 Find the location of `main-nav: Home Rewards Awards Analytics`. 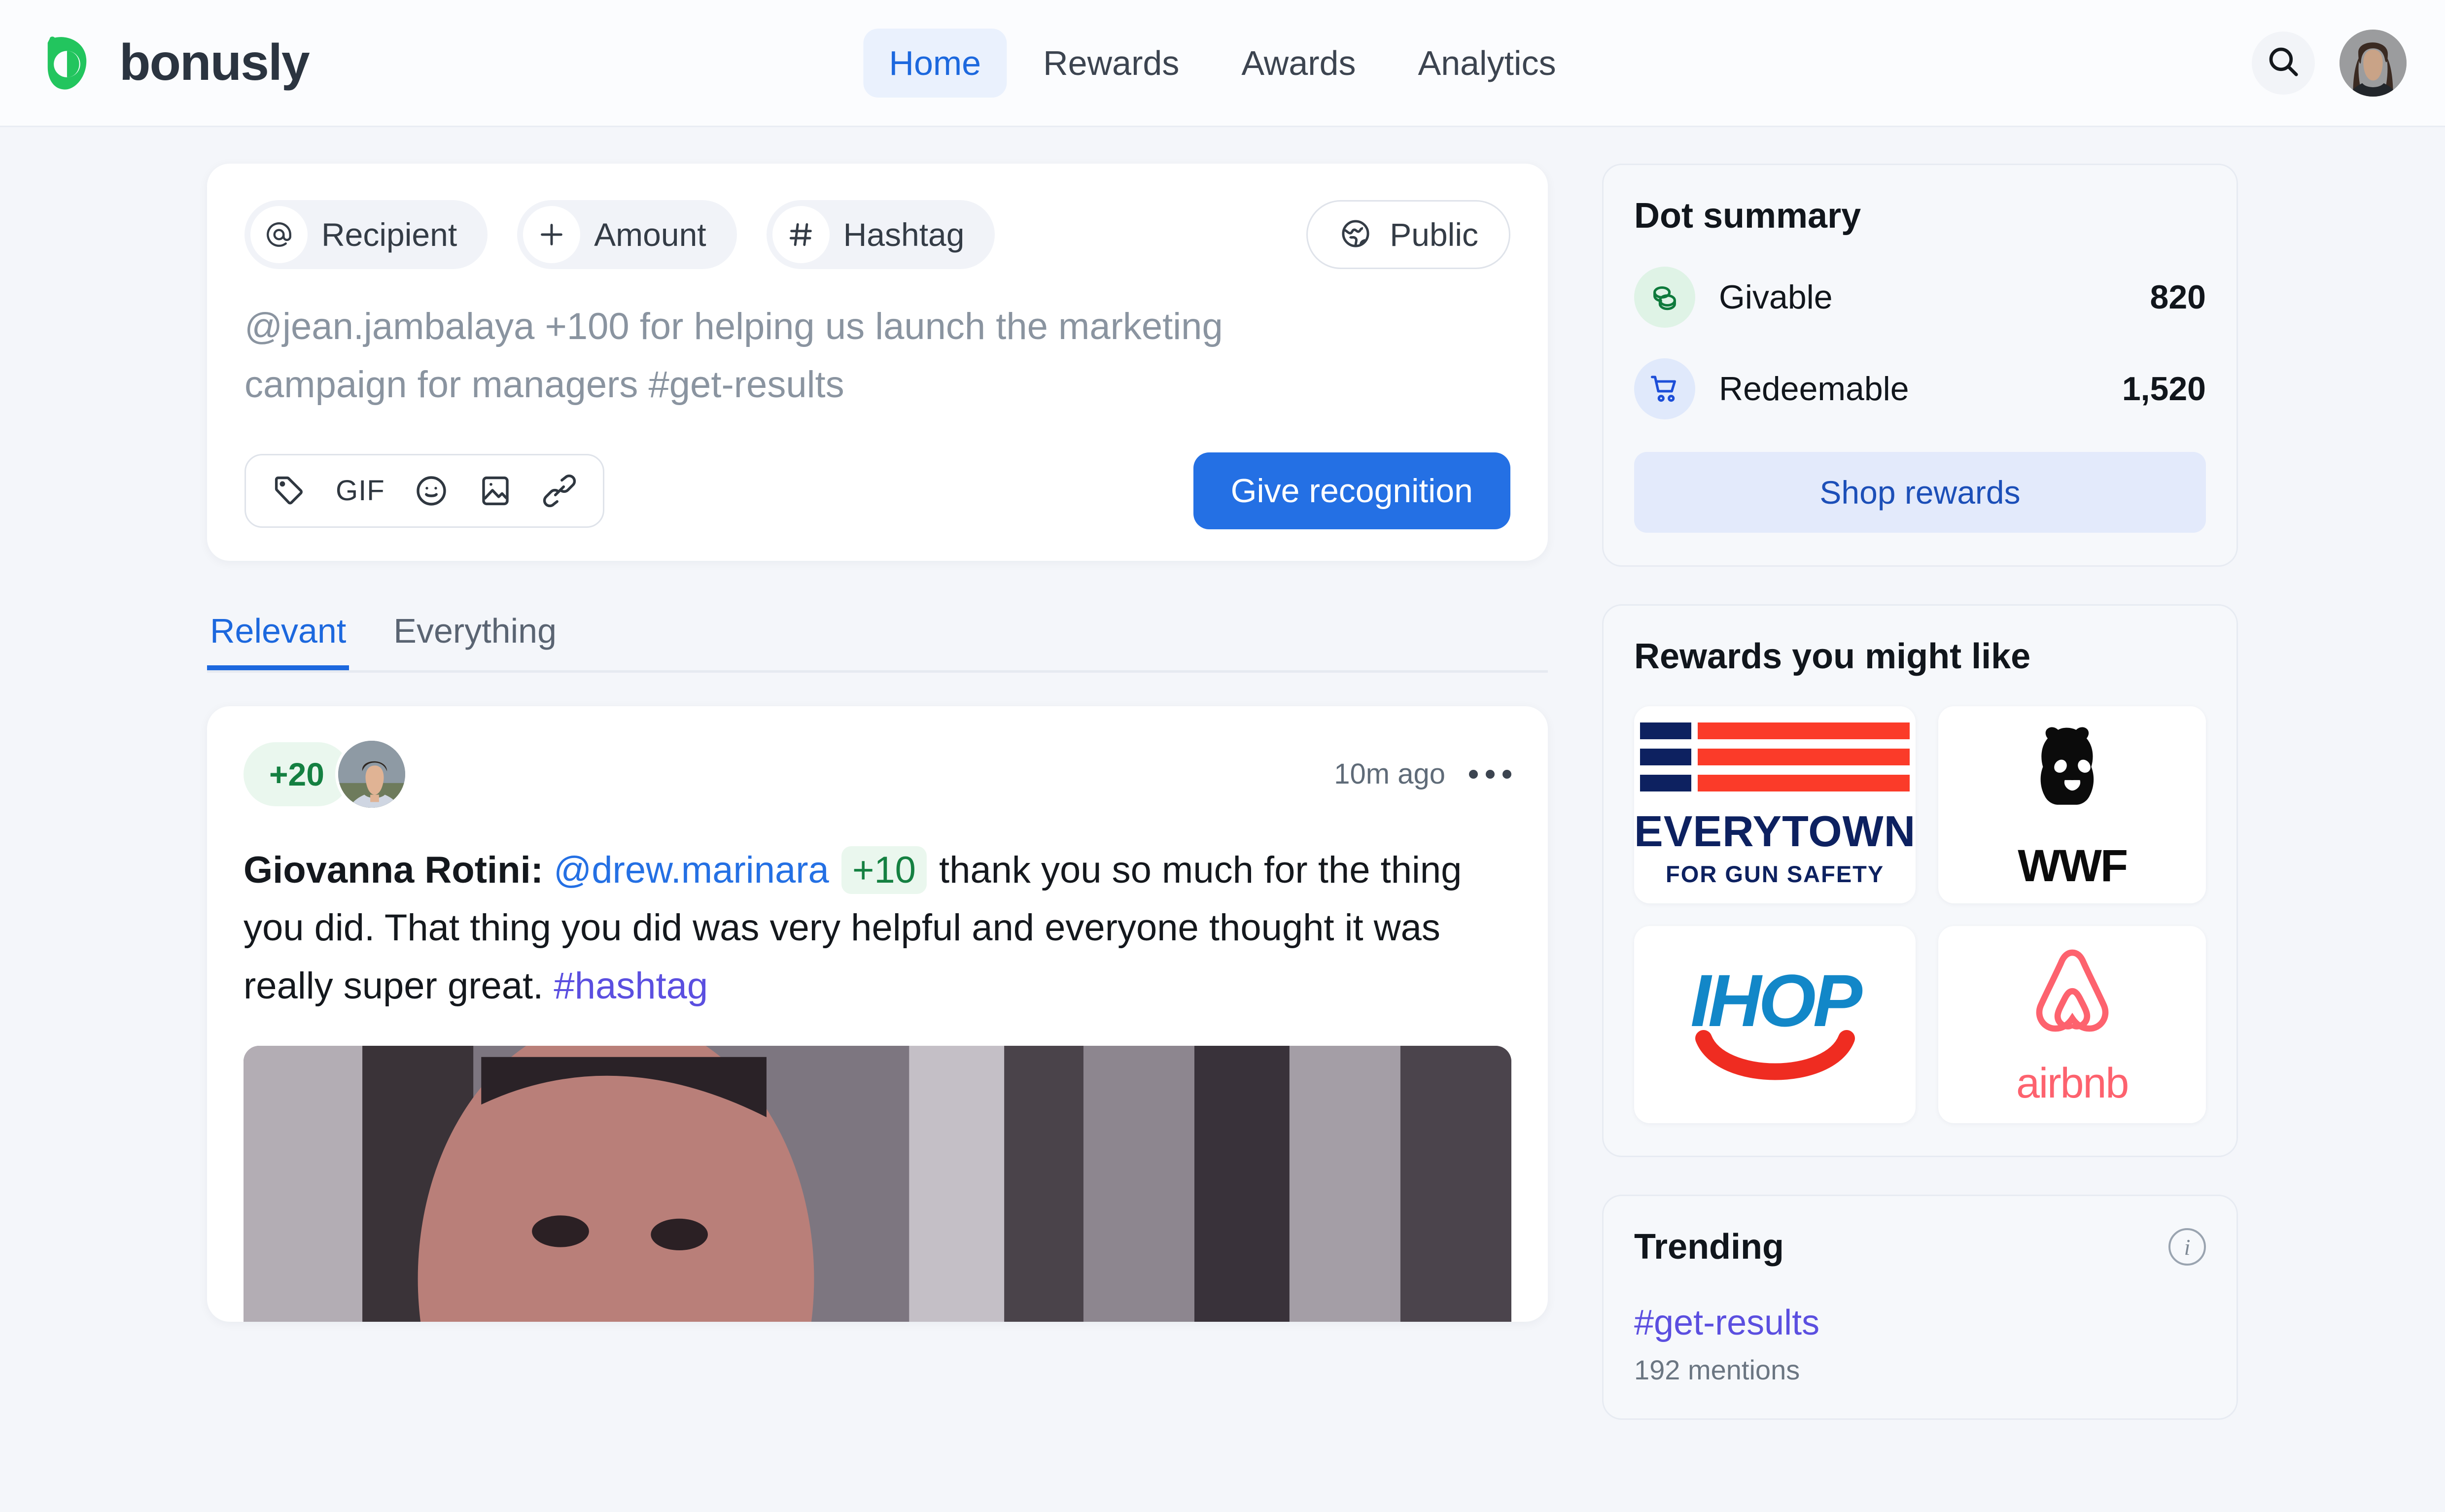

main-nav: Home Rewards Awards Analytics is located at coordinates (1222, 63).